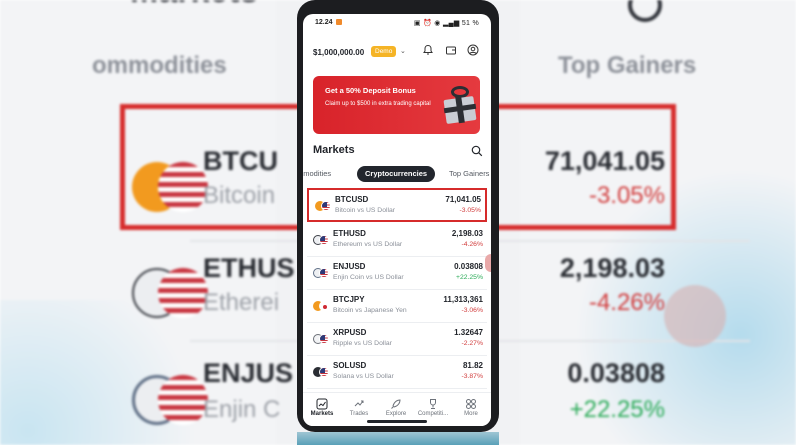  Describe the element at coordinates (363, 376) in the screenshot. I see `instrument-name: Solana vs US Dollar` at that location.